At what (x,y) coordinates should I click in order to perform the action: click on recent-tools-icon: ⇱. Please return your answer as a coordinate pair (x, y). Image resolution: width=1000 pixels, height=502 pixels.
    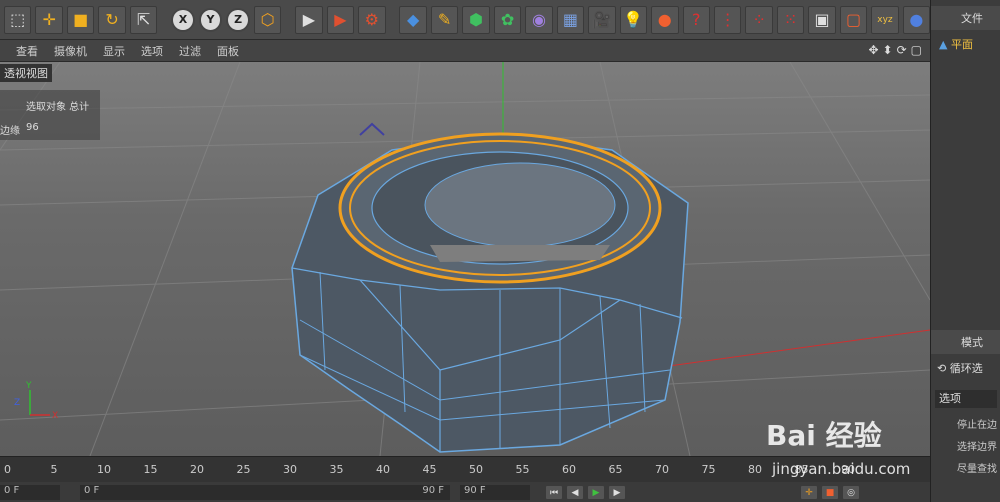
    Looking at the image, I should click on (143, 19).